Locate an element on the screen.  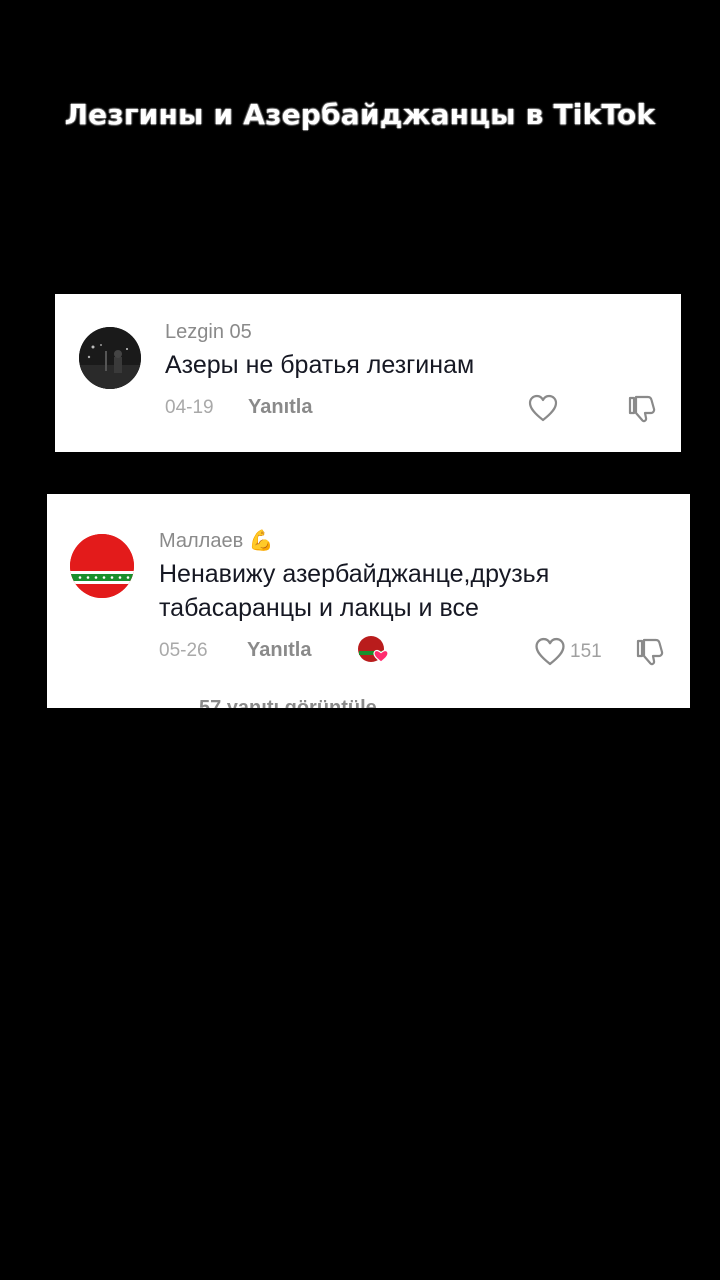
video-title: Лезгины и Азербайджанцы в TikTok is located at coordinates (360, 114).